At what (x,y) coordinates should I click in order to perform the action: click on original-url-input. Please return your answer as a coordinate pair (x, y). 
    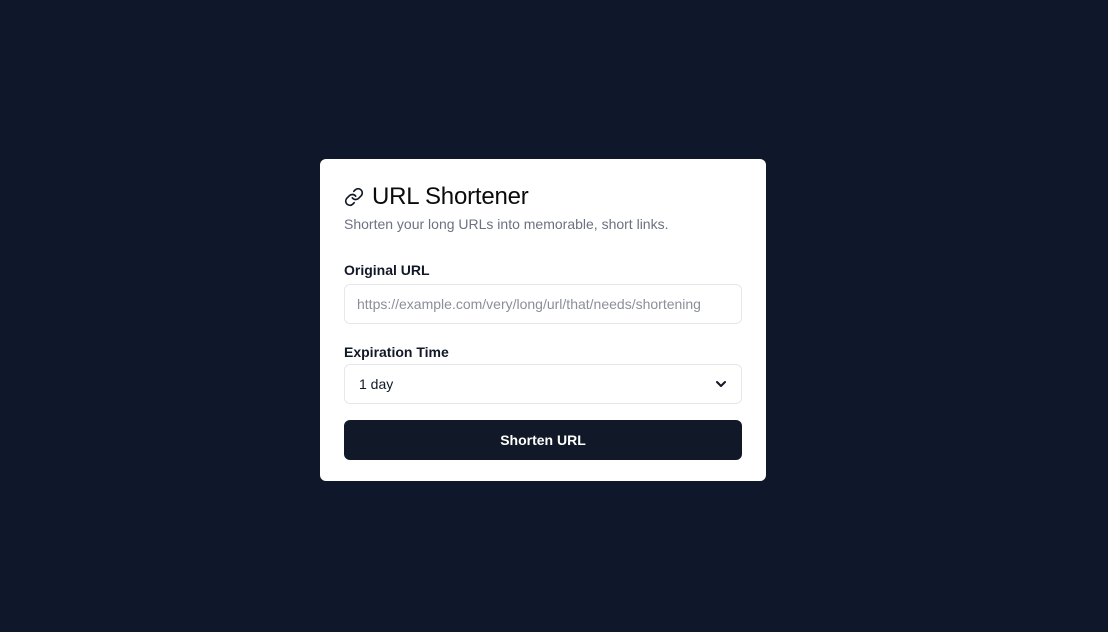
    Looking at the image, I should click on (543, 304).